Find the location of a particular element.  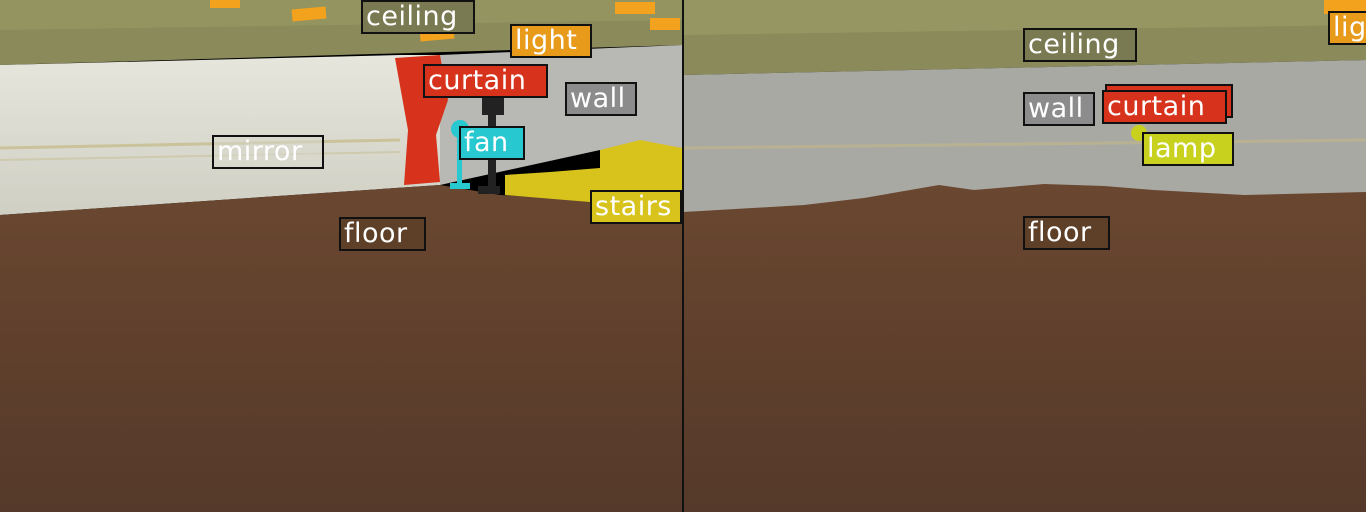

label-light: lig is located at coordinates (1347, 28).